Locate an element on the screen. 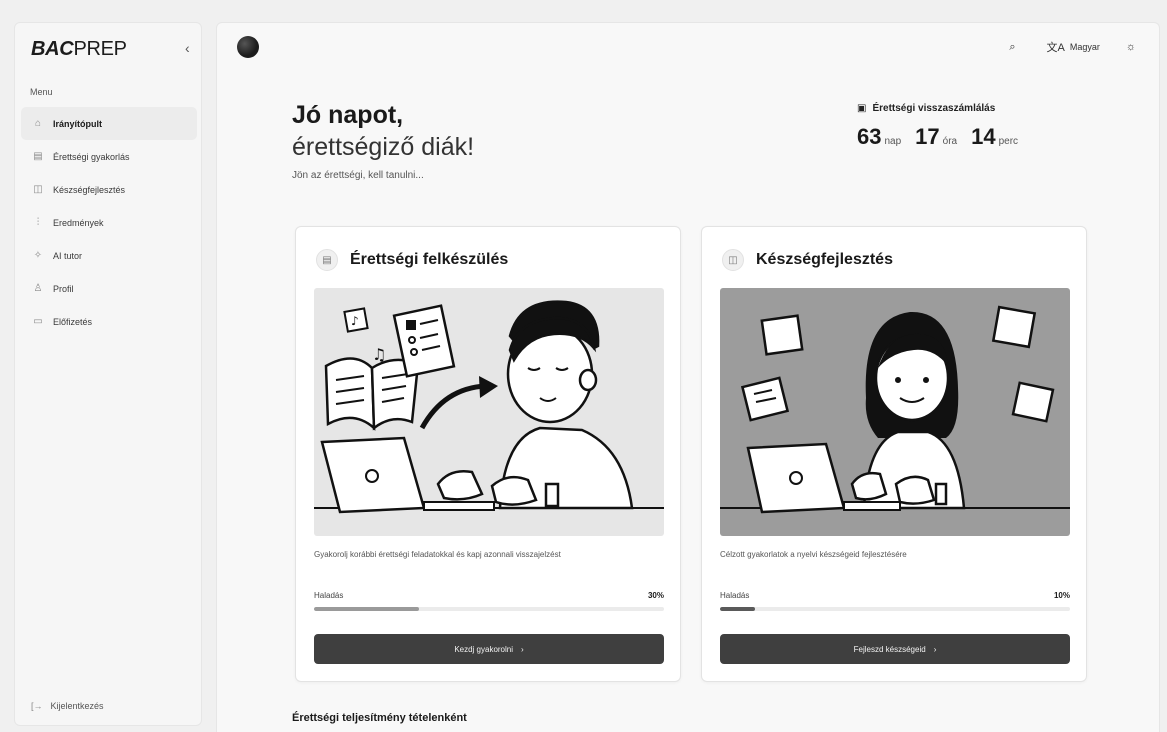  sidebar-item-ai-tutor: ✧ AI tutor is located at coordinates (109, 255).